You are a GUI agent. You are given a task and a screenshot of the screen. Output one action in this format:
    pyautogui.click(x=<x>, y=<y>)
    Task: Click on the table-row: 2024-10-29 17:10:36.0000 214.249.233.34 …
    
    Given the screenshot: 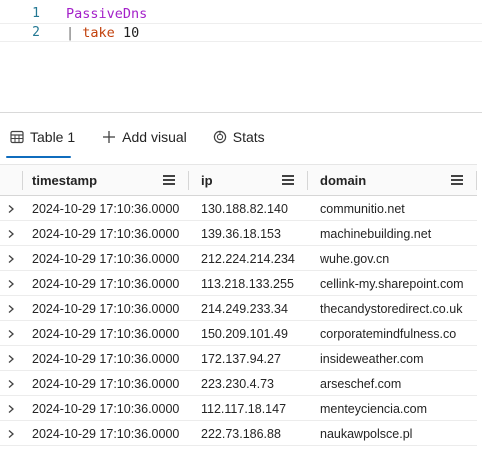 What is the action you would take?
    pyautogui.click(x=241, y=308)
    